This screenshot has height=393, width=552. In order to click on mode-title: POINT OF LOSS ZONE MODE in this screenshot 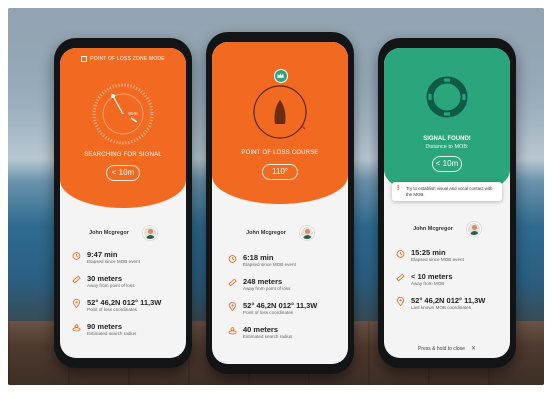, I will do `click(127, 59)`.